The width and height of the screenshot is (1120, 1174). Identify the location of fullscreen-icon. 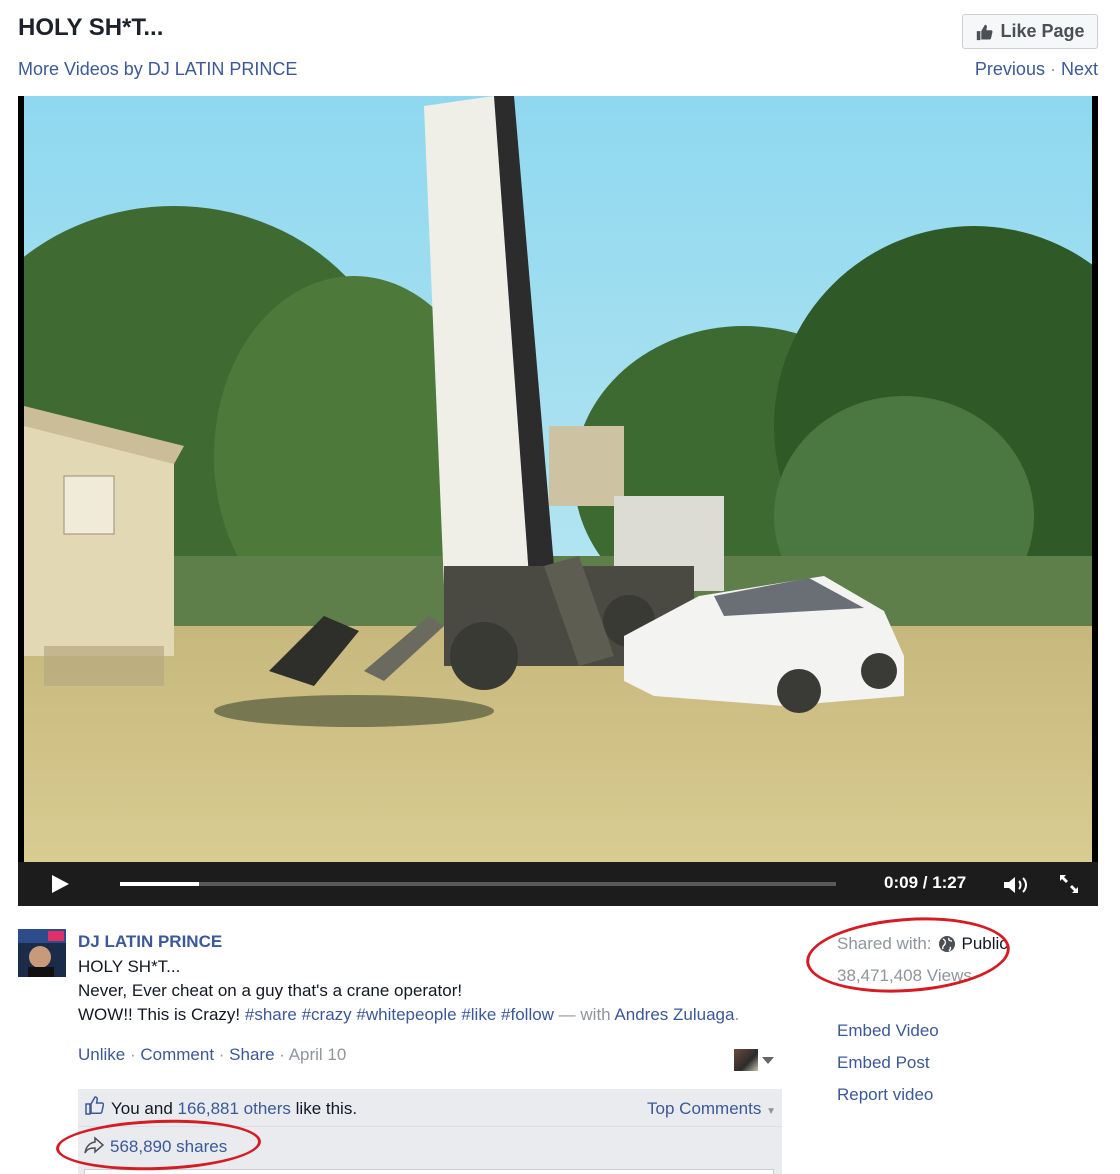
(1069, 884).